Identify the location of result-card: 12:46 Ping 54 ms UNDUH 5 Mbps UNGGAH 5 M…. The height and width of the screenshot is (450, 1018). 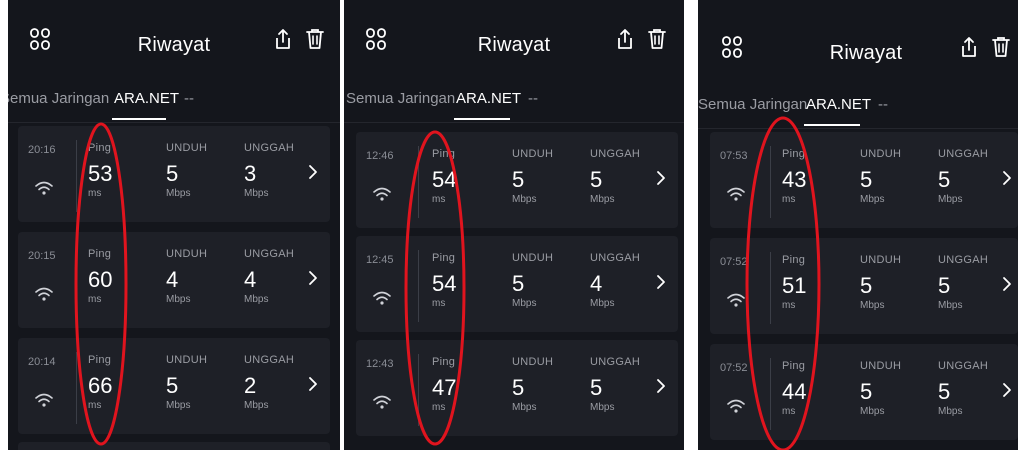
(517, 180).